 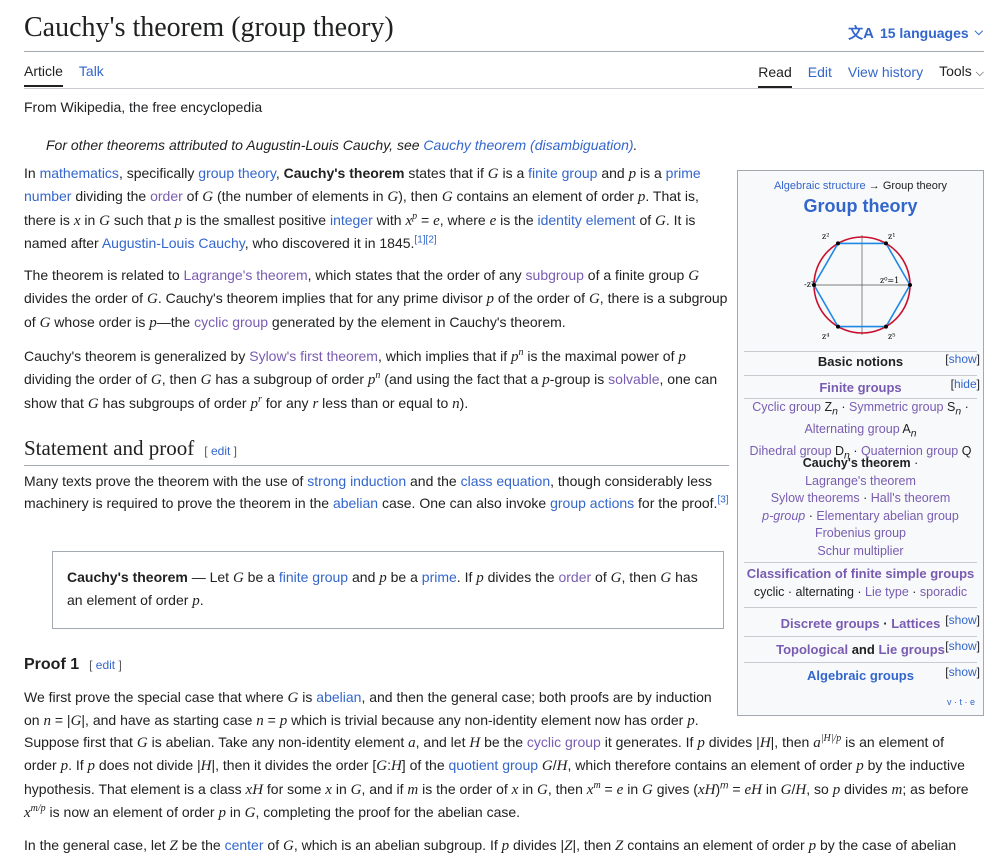 I want to click on toggle-finite: [hide], so click(x=965, y=384).